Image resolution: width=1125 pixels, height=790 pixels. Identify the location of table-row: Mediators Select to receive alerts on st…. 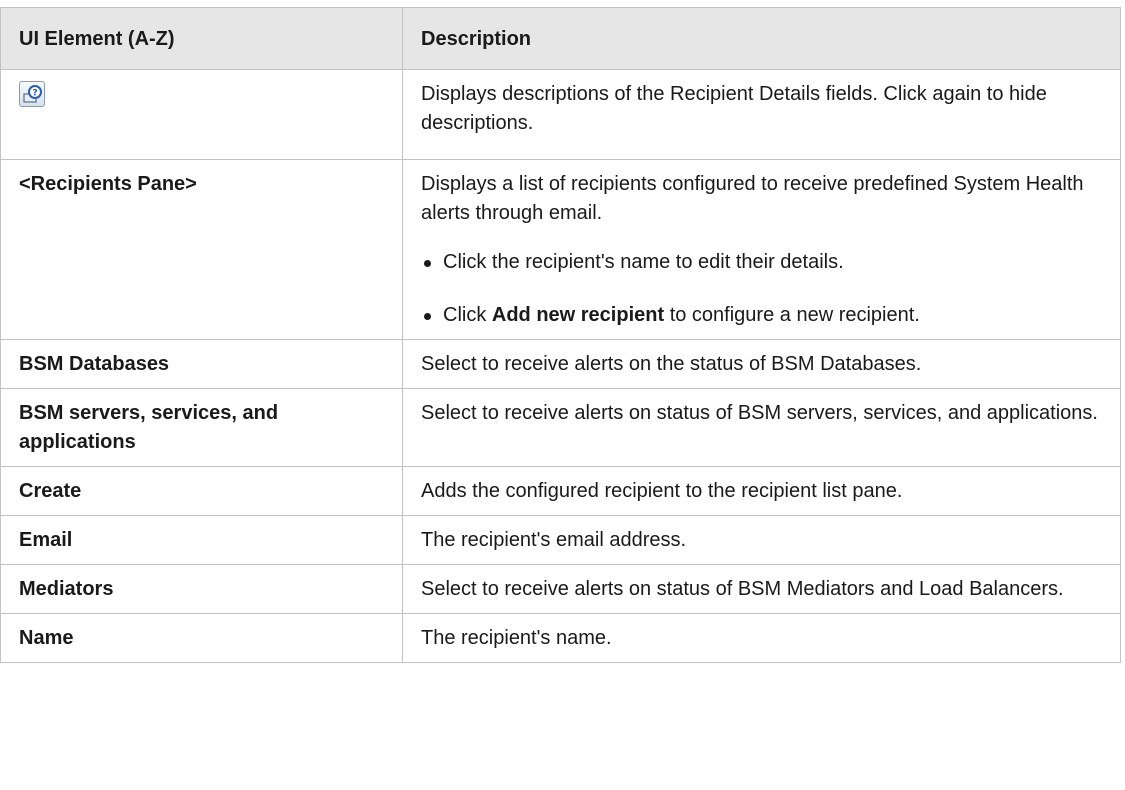
(560, 589).